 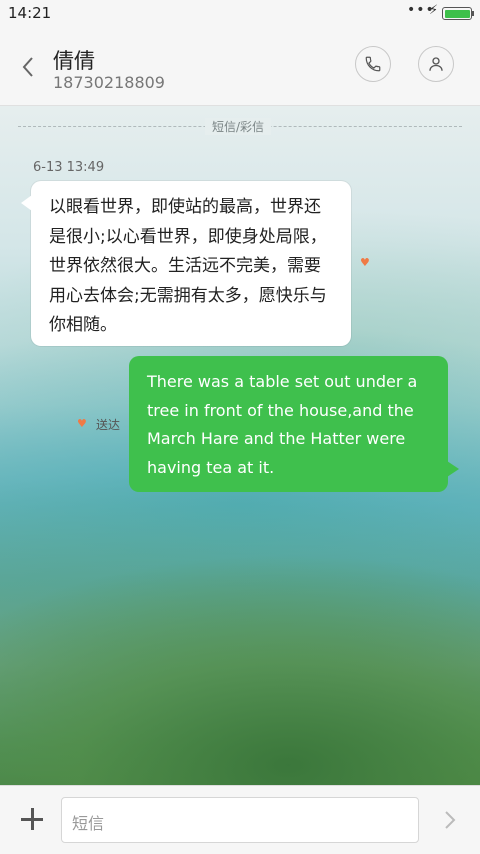 What do you see at coordinates (32, 819) in the screenshot?
I see `plus-icon` at bounding box center [32, 819].